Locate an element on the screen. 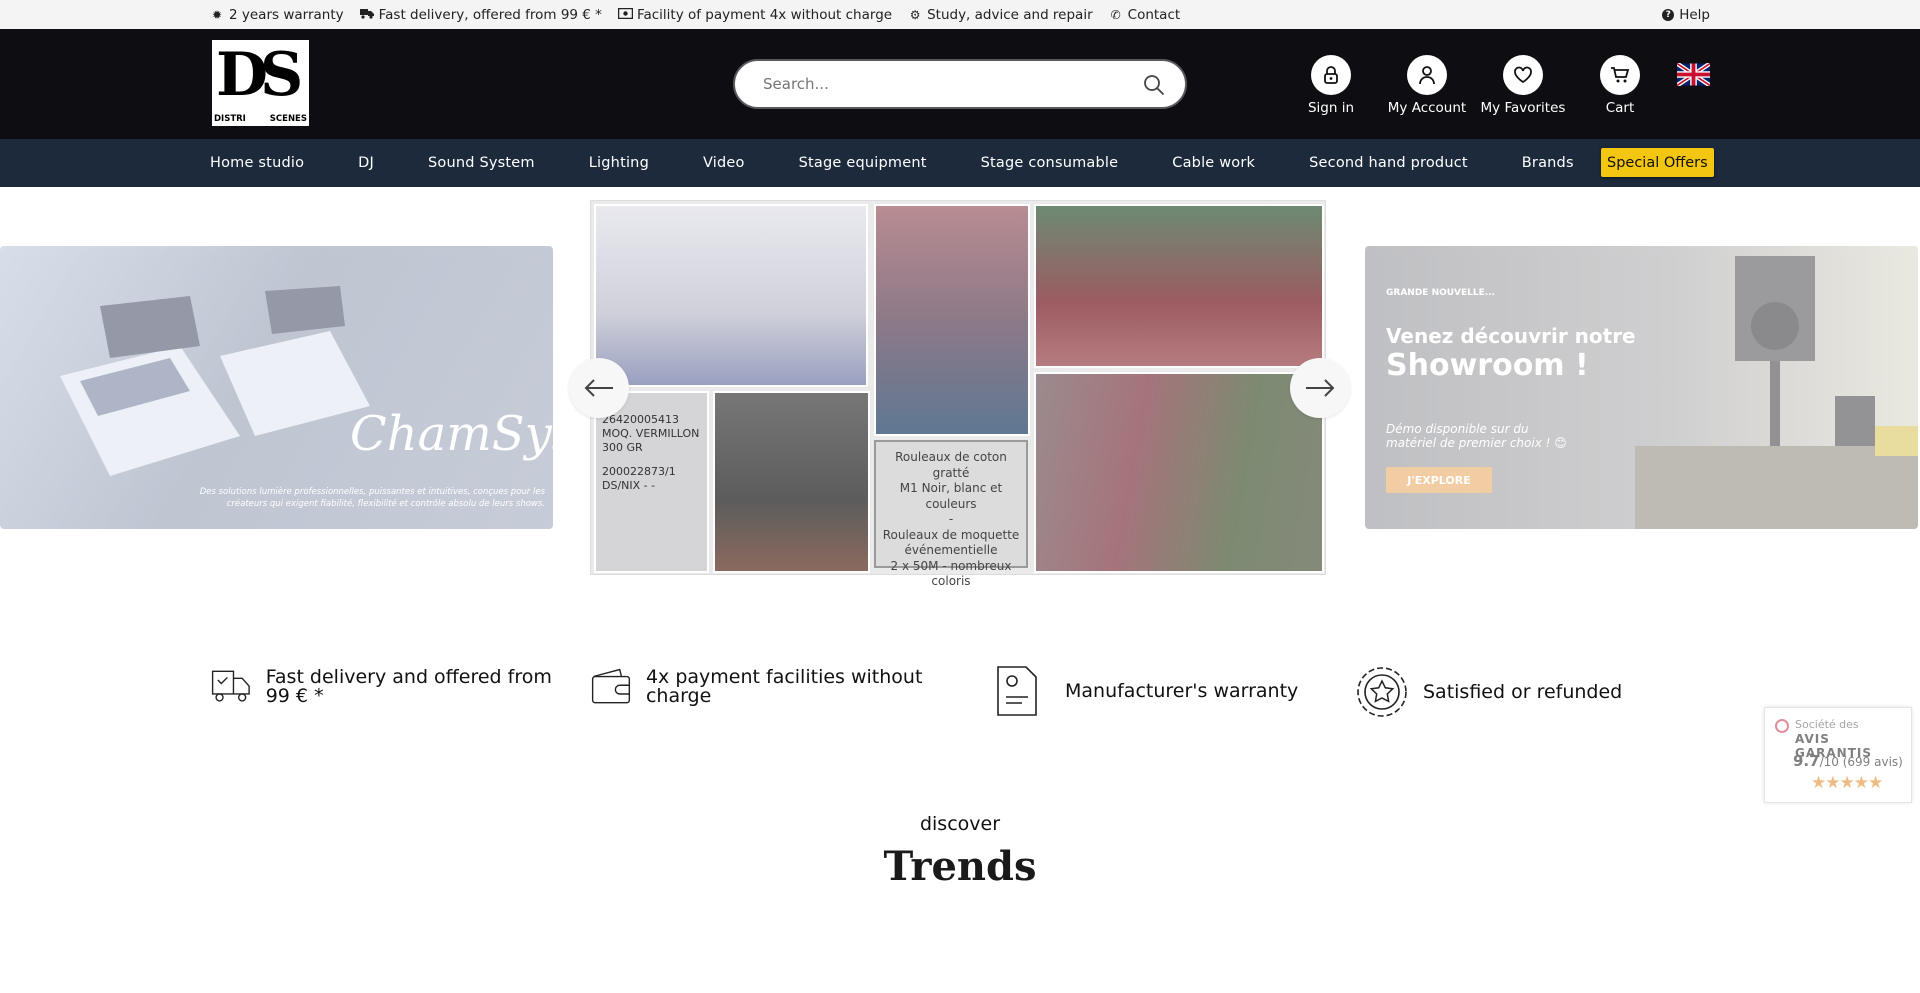 The height and width of the screenshot is (993, 1920). arrow-left-icon is located at coordinates (598, 388).